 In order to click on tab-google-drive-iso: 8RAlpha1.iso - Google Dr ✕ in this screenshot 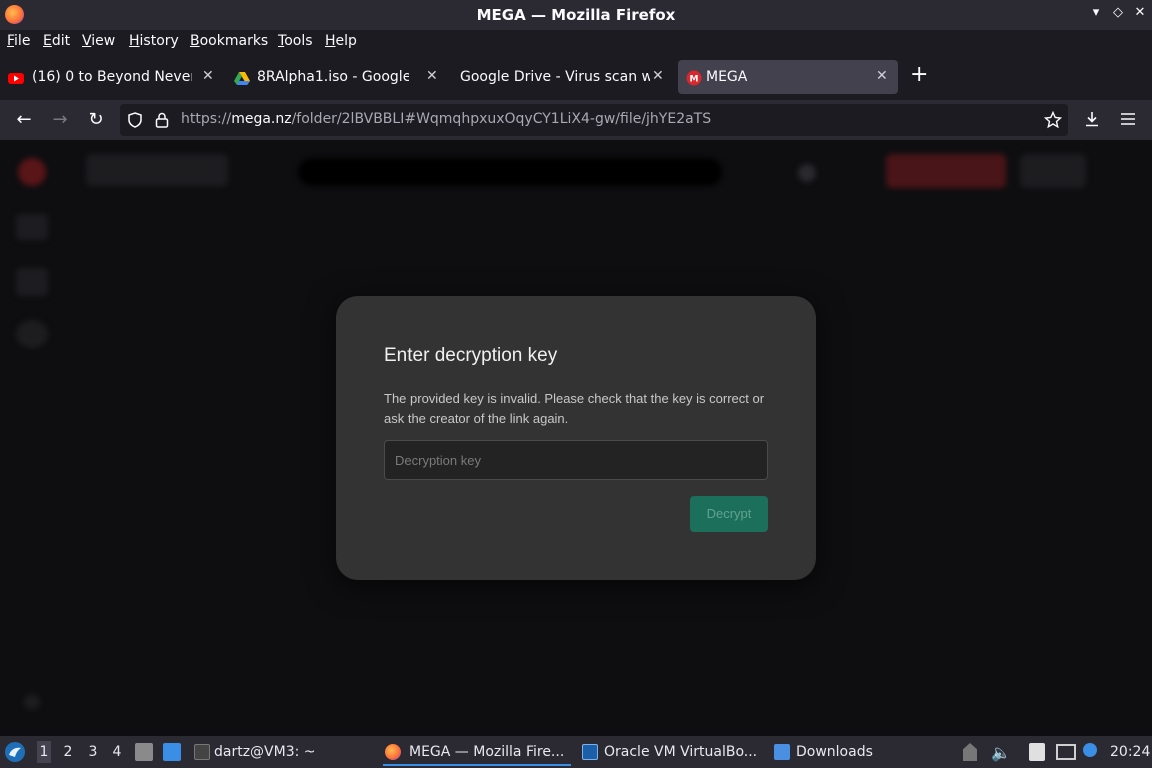, I will do `click(337, 77)`.